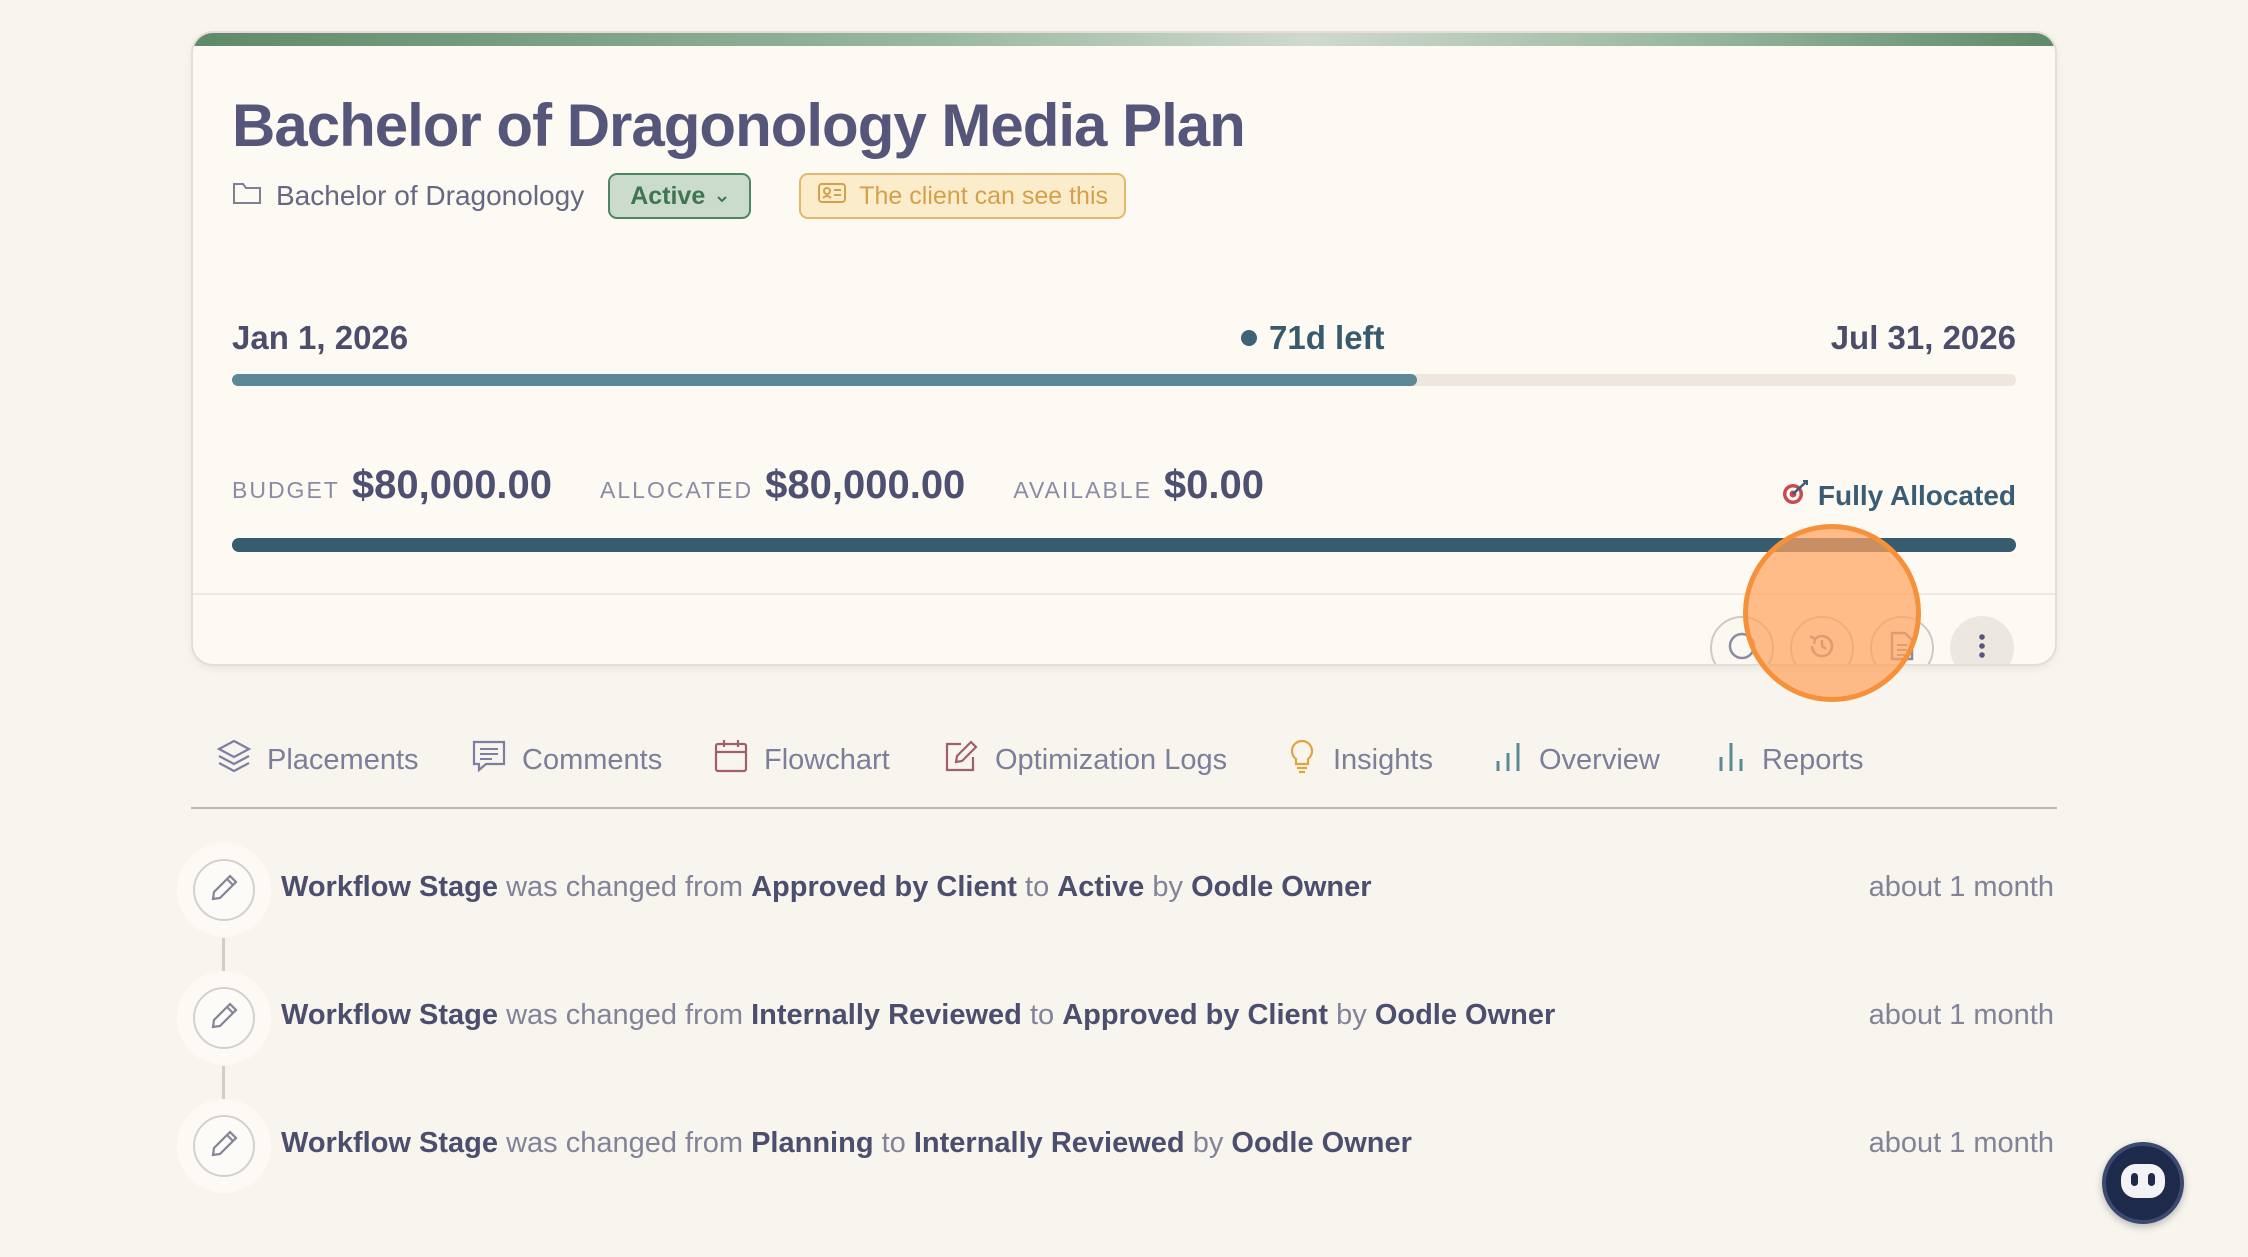 This screenshot has height=1257, width=2248. I want to click on allocated-value: $80,000.00, so click(865, 485).